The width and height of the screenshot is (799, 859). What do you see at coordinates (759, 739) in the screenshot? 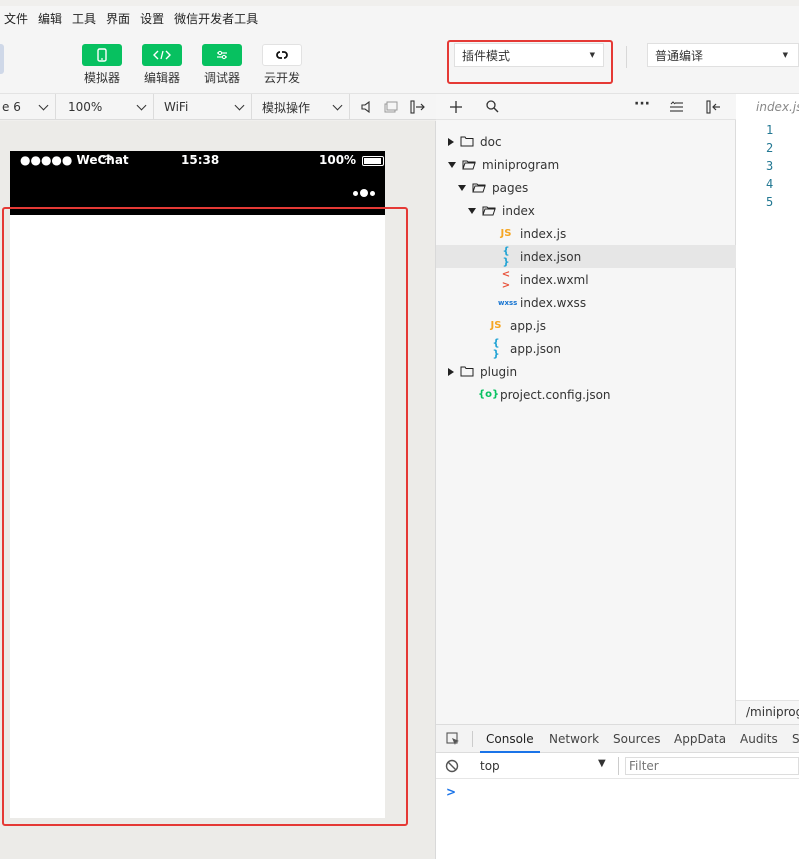
I see `tab-audits: Audits` at bounding box center [759, 739].